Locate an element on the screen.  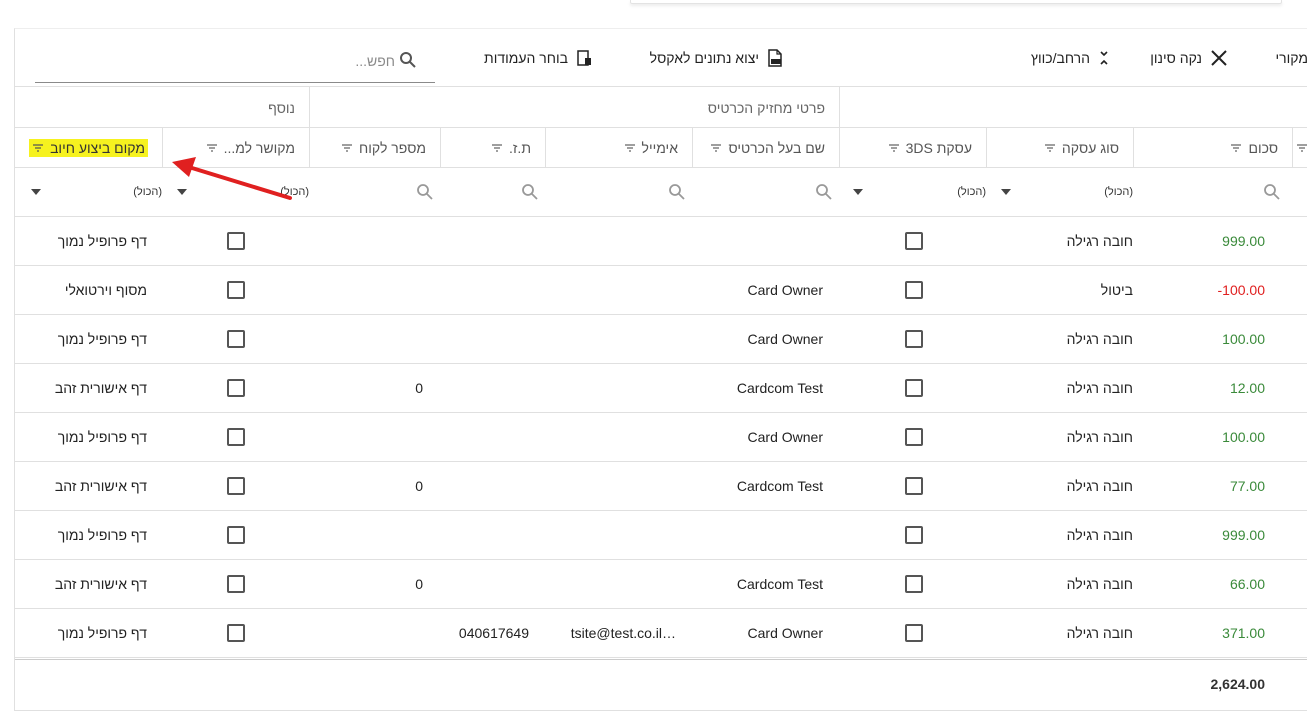
cell-amount: 12.00 is located at coordinates (1247, 388).